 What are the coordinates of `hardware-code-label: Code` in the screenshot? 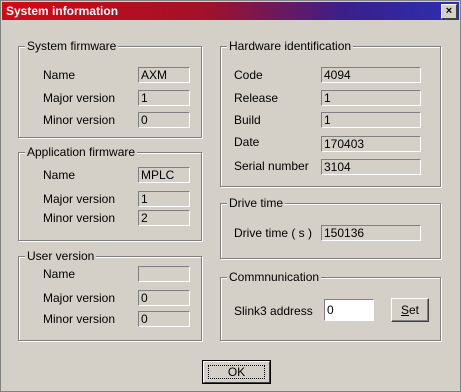 It's located at (248, 75).